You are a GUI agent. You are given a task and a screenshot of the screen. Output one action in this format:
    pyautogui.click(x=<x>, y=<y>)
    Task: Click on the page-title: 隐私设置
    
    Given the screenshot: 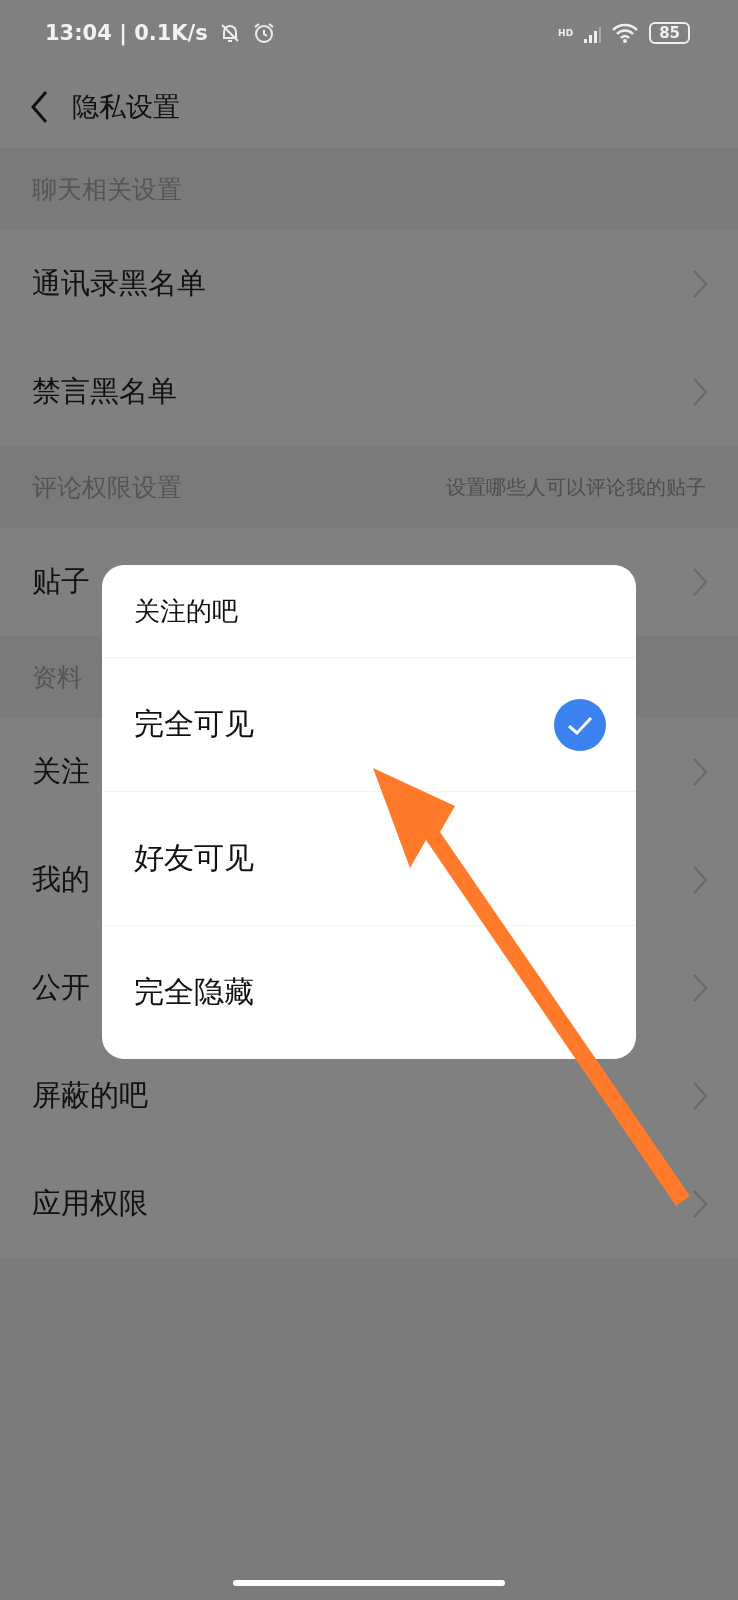 What is the action you would take?
    pyautogui.click(x=126, y=107)
    